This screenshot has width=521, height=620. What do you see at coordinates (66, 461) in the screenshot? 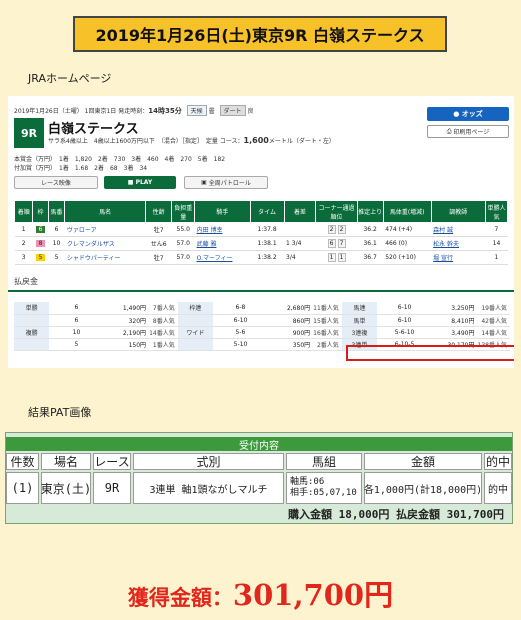
I see `pat-col-place: 場名` at bounding box center [66, 461].